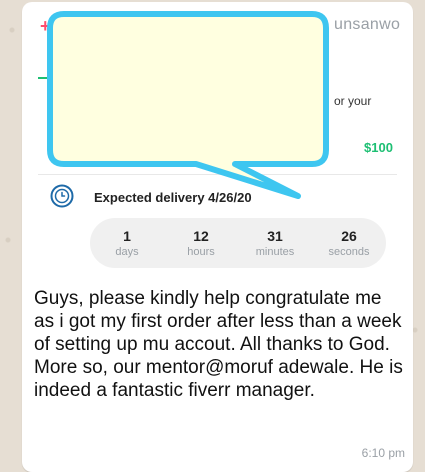  I want to click on countdown-hours-value: 12, so click(201, 236).